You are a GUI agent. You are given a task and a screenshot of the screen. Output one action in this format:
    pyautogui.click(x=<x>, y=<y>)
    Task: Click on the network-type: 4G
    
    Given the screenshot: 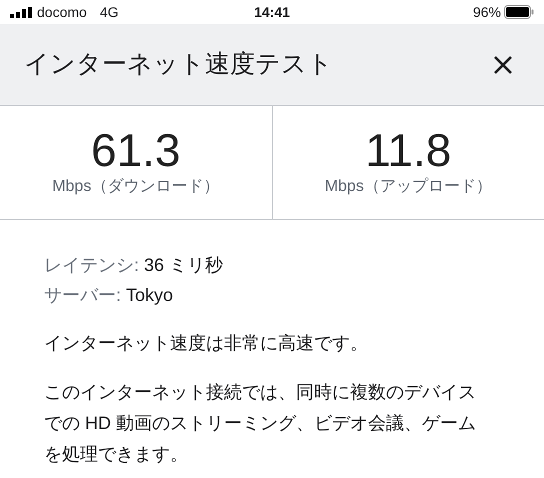 What is the action you would take?
    pyautogui.click(x=109, y=12)
    